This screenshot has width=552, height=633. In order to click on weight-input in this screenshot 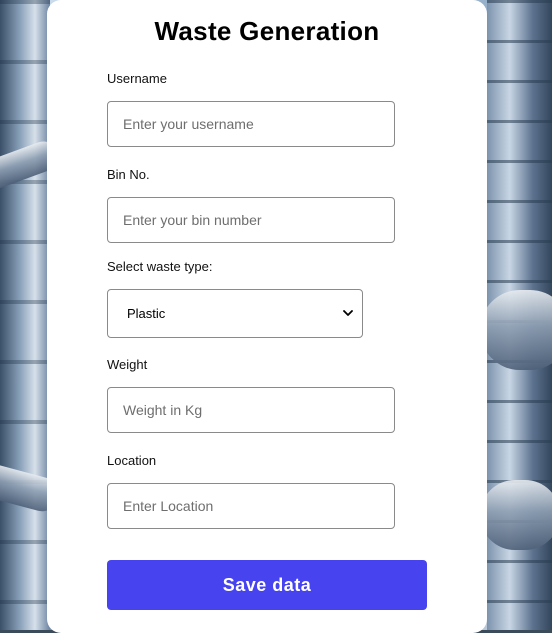, I will do `click(251, 410)`.